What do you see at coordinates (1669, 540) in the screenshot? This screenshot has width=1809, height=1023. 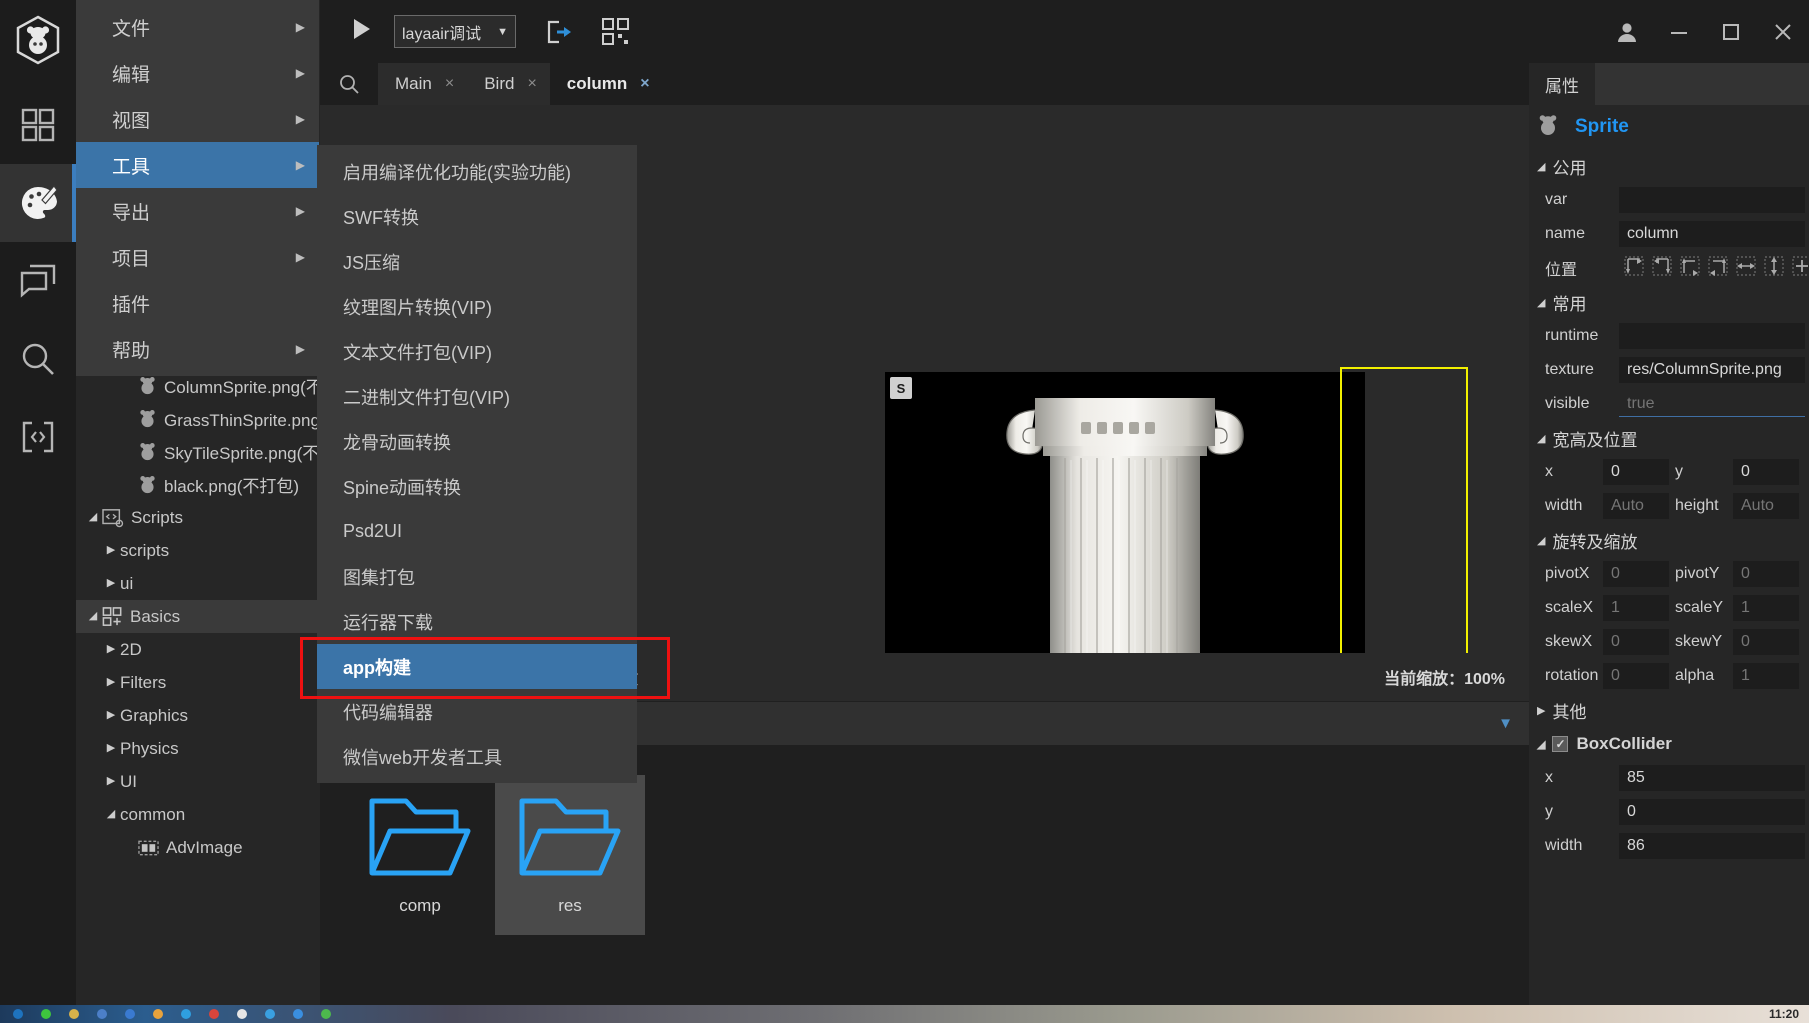 I see `property-group-header: ◢ 旋转及缩放` at bounding box center [1669, 540].